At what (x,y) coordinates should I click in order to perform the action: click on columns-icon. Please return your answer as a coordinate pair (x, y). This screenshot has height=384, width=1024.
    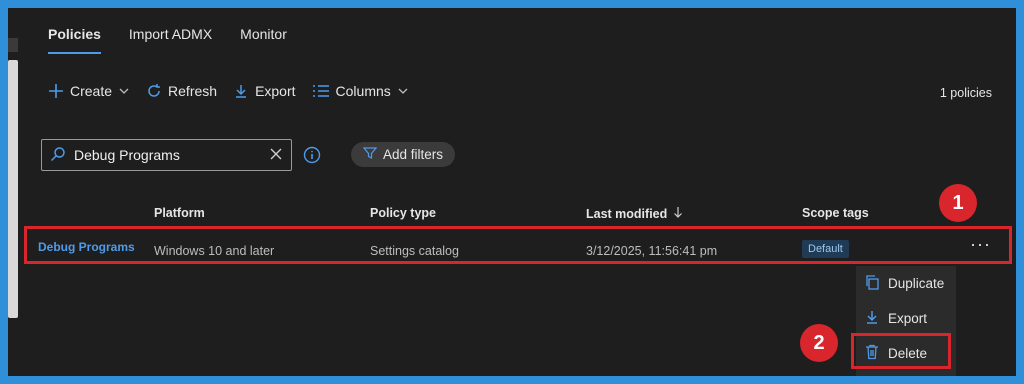
    Looking at the image, I should click on (321, 91).